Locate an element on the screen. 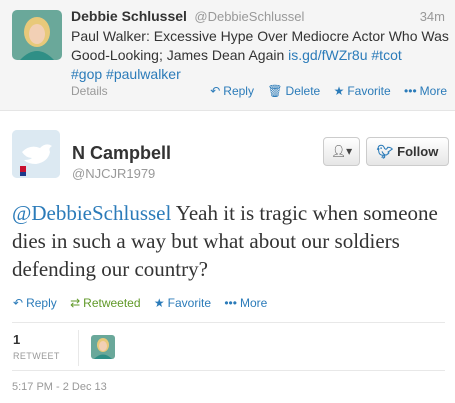 This screenshot has height=403, width=455. original-author-handle: @DebbieSchlussel is located at coordinates (249, 16).